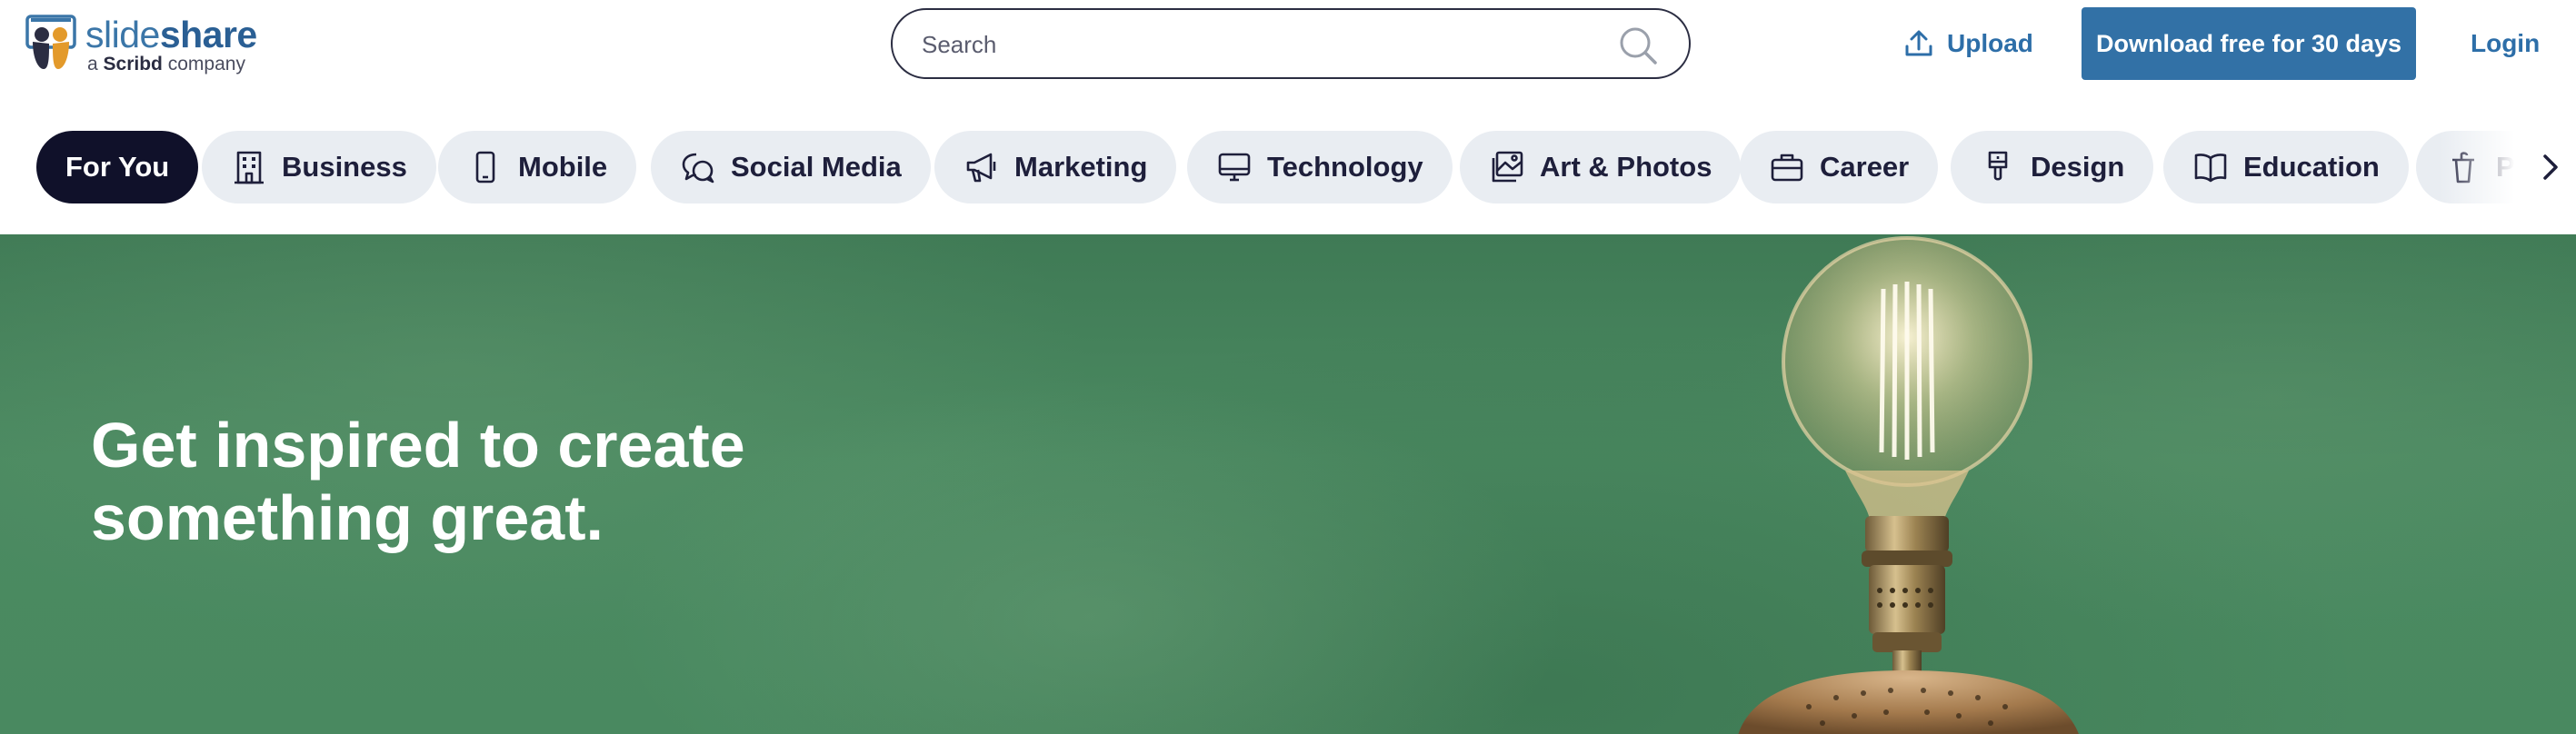 This screenshot has height=734, width=2576. What do you see at coordinates (1626, 167) in the screenshot?
I see `category-label: Art & Photos` at bounding box center [1626, 167].